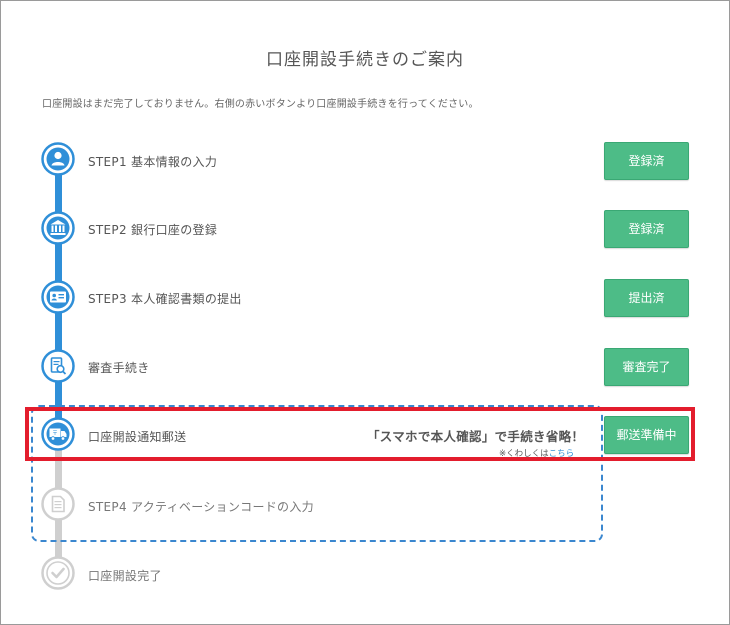  I want to click on step-label-1: STEP1 基本情報の入力, so click(153, 162).